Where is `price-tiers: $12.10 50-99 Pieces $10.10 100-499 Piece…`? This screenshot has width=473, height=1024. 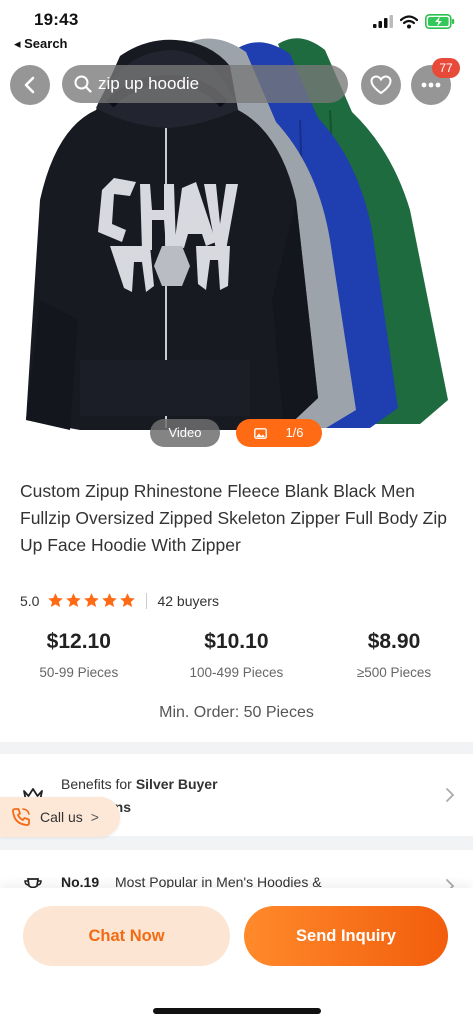 price-tiers: $12.10 50-99 Pieces $10.10 100-499 Piece… is located at coordinates (236, 655).